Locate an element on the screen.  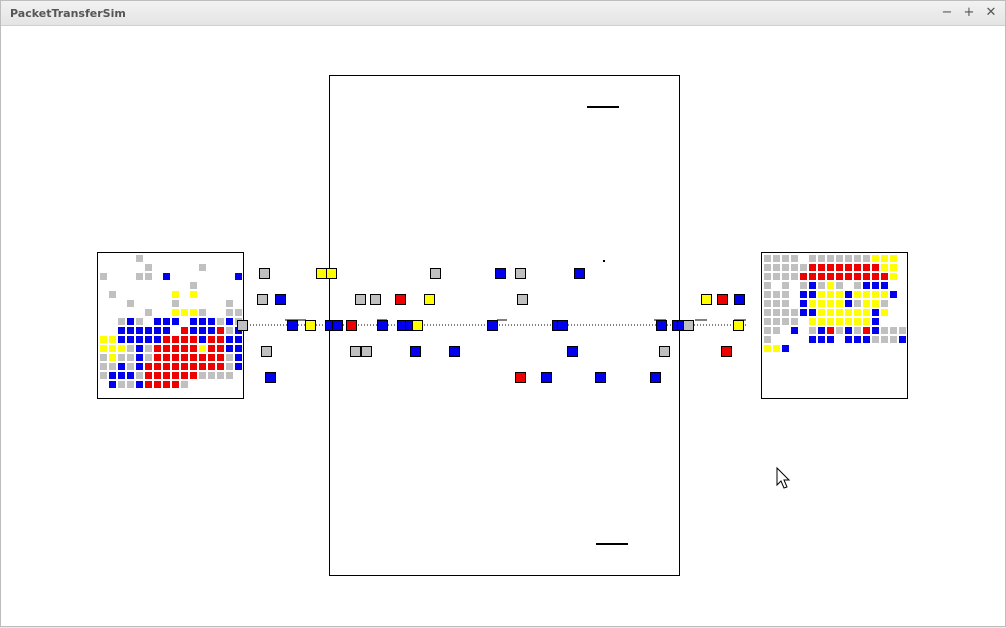
window-maximize-icon: + is located at coordinates (969, 13).